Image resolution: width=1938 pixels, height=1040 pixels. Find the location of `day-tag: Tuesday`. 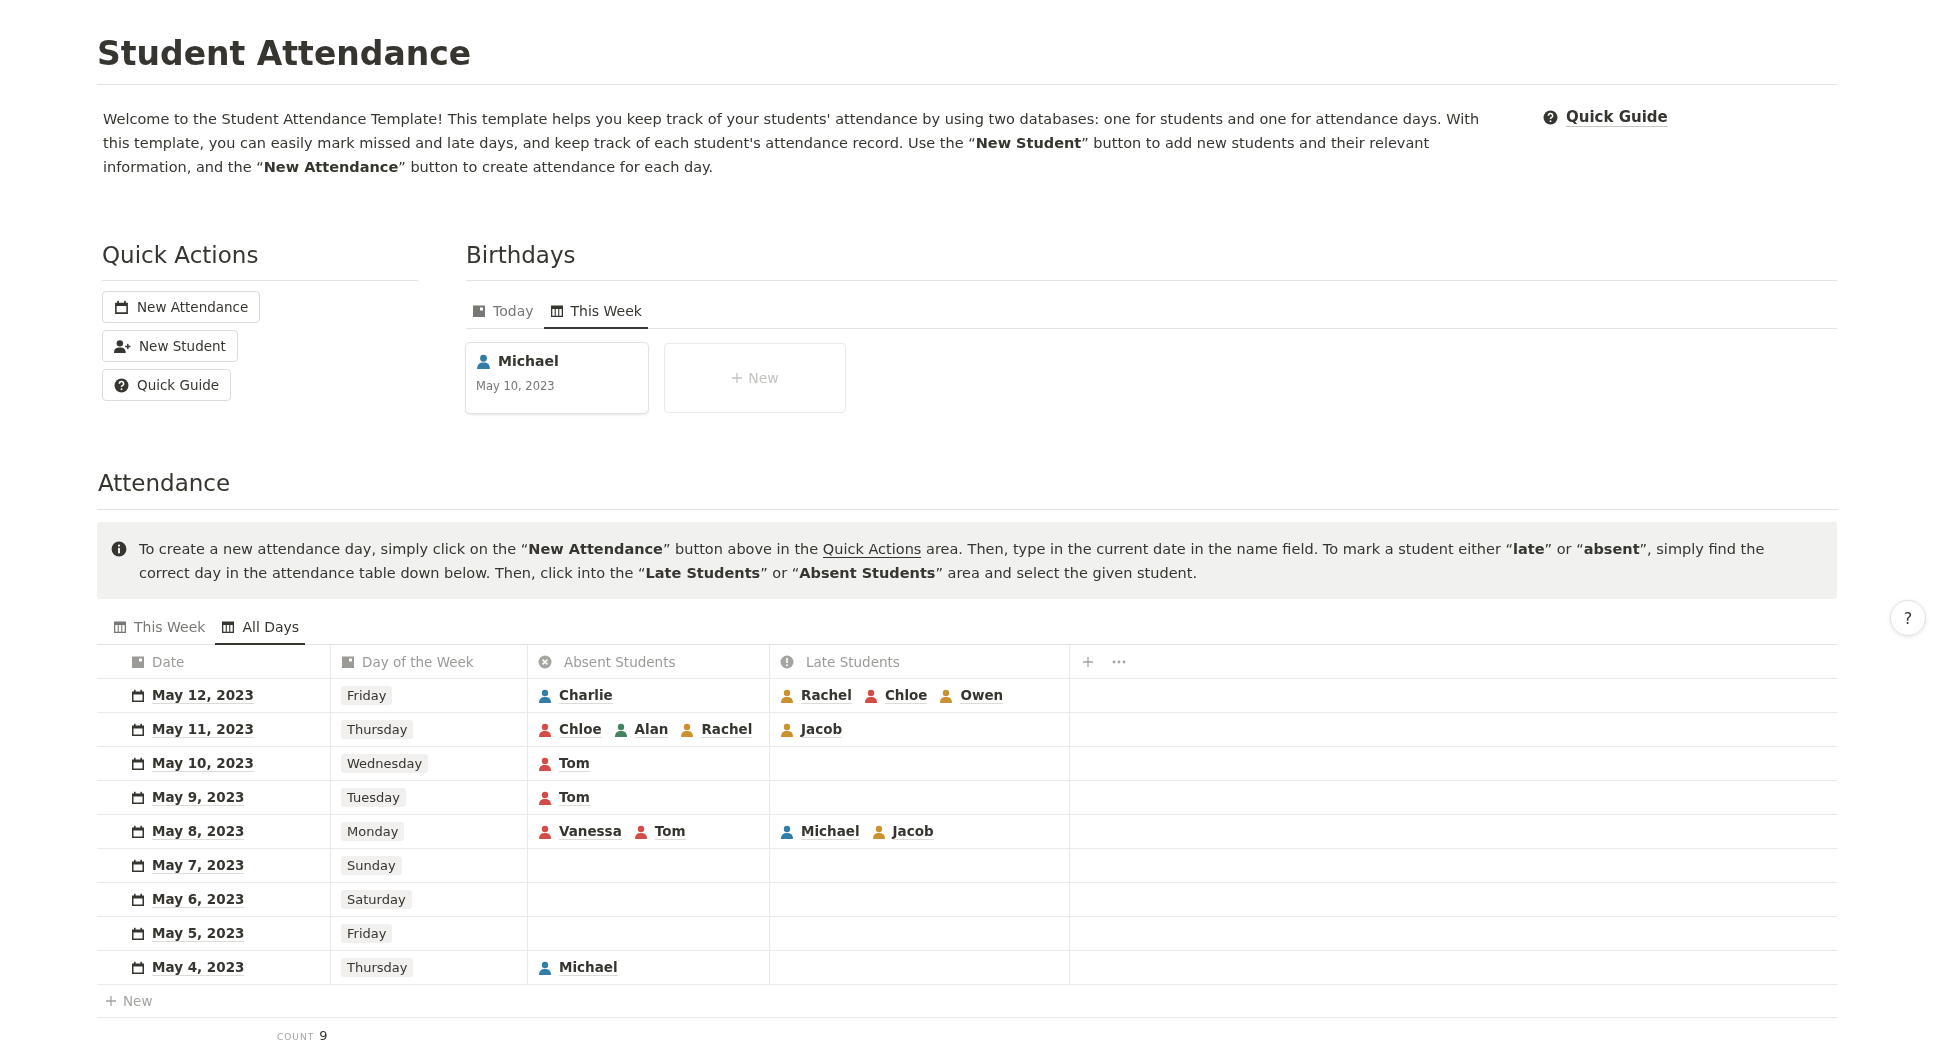

day-tag: Tuesday is located at coordinates (373, 798).